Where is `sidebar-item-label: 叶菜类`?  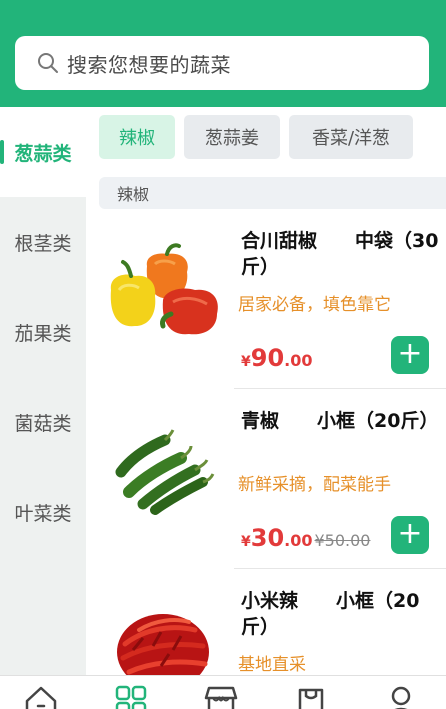 sidebar-item-label: 叶菜类 is located at coordinates (43, 513).